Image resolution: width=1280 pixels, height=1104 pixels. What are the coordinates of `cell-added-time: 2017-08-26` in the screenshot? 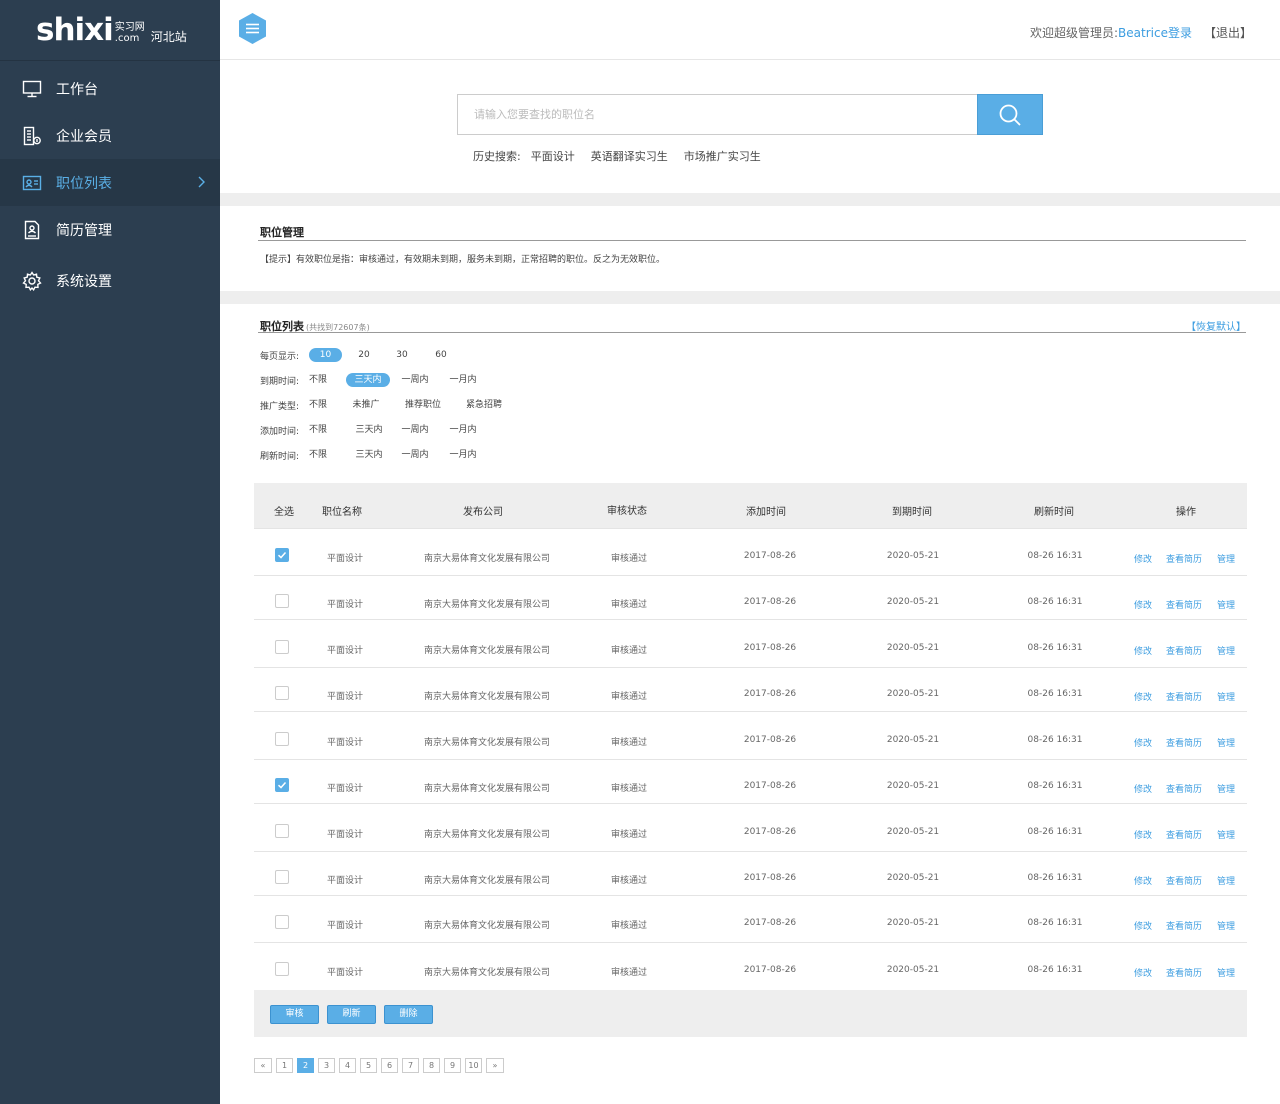 It's located at (770, 602).